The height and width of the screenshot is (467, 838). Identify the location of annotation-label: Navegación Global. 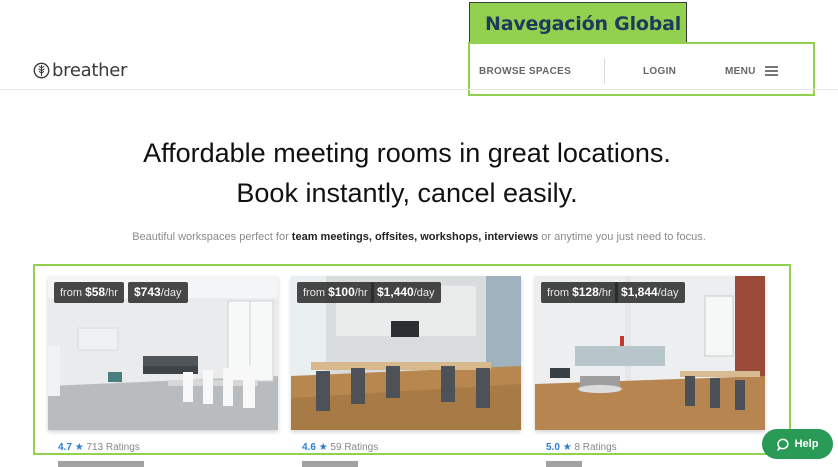
(578, 22).